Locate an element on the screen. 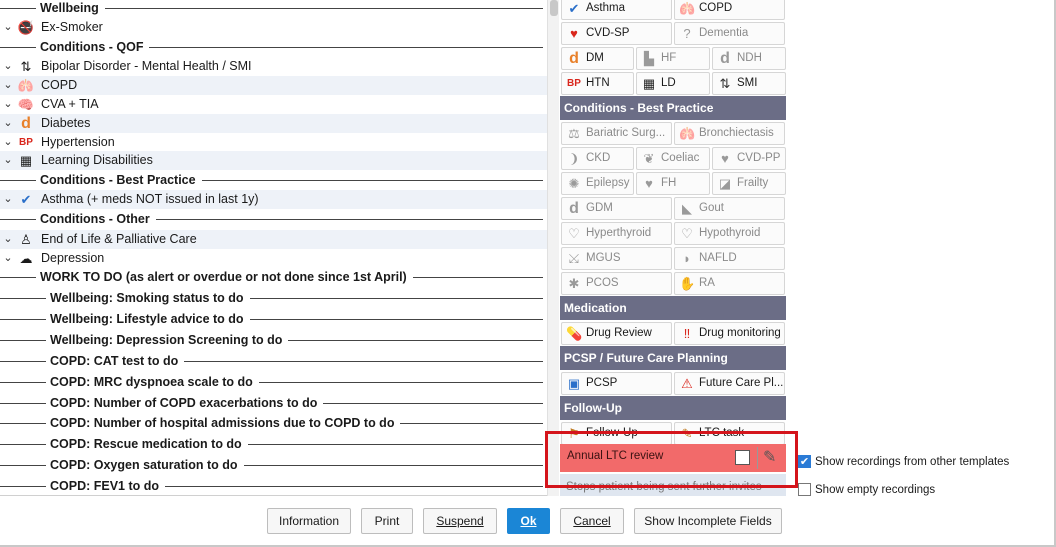 This screenshot has height=547, width=1056. template-button-label: PCSP is located at coordinates (602, 383).